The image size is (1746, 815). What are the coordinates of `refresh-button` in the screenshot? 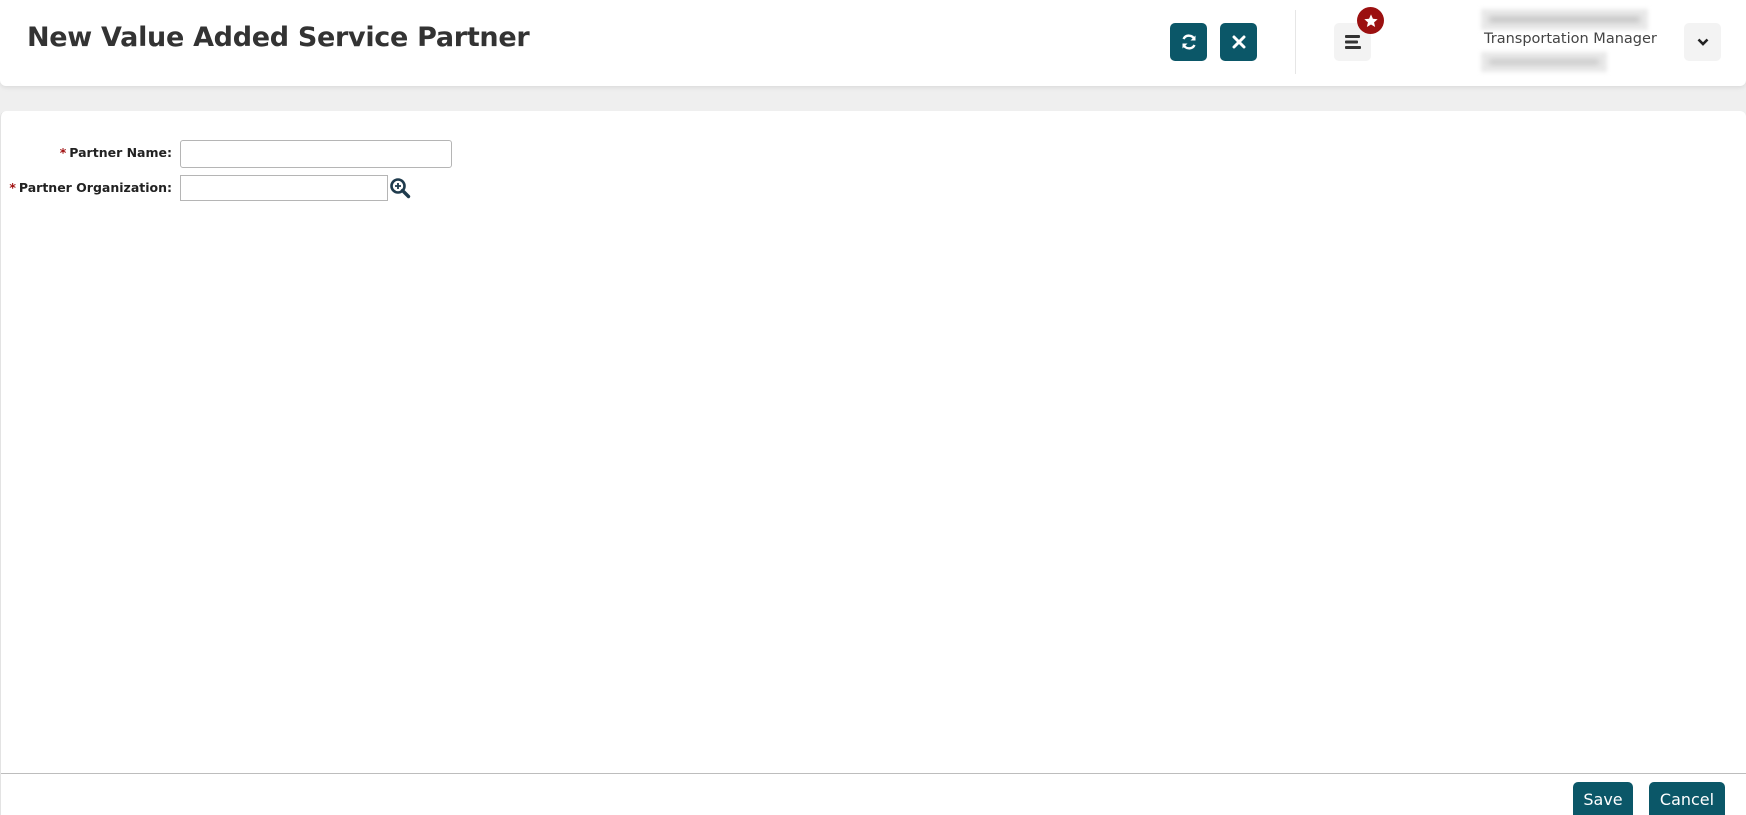 It's located at (1188, 42).